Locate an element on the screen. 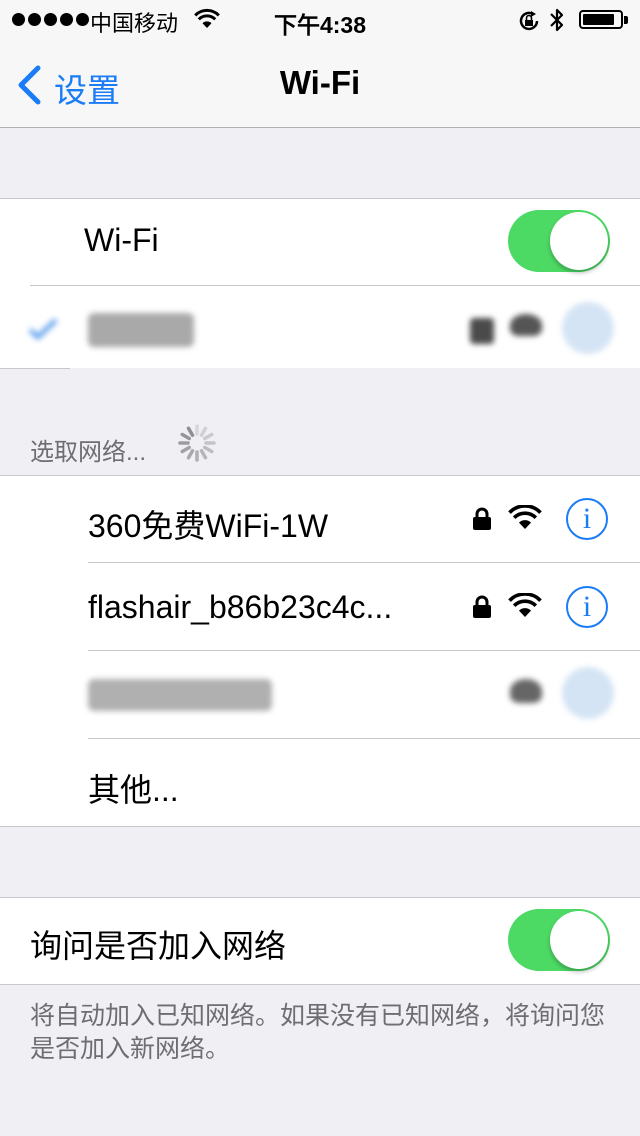 The width and height of the screenshot is (640, 1136). wifi-toggle is located at coordinates (559, 241).